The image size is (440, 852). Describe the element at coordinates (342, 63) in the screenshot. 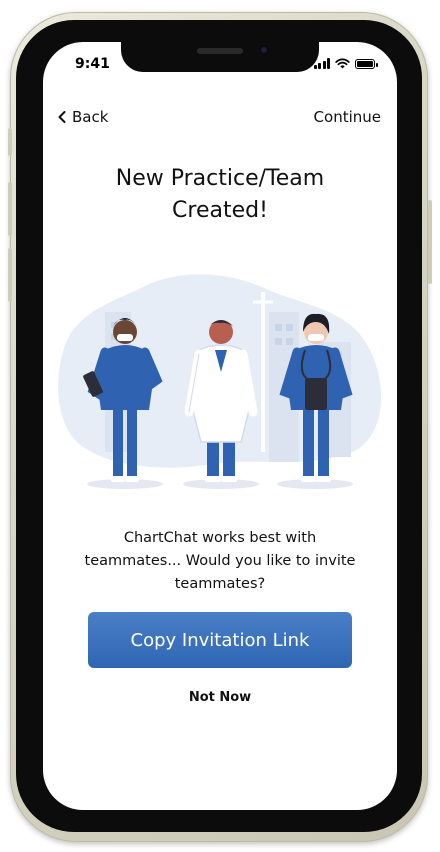

I see `wifi-icon` at that location.